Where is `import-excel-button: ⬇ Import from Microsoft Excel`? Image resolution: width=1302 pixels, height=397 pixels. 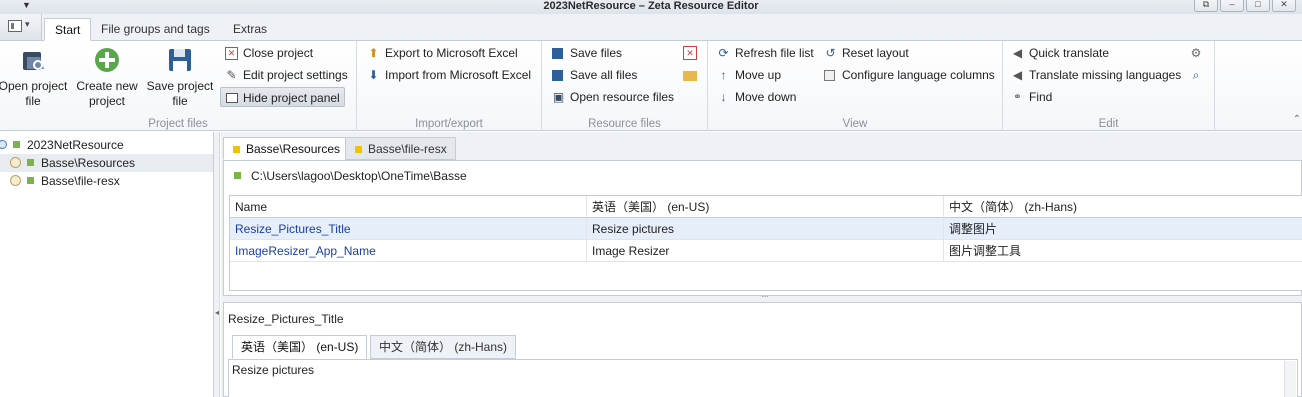
import-excel-button: ⬇ Import from Microsoft Excel is located at coordinates (448, 75).